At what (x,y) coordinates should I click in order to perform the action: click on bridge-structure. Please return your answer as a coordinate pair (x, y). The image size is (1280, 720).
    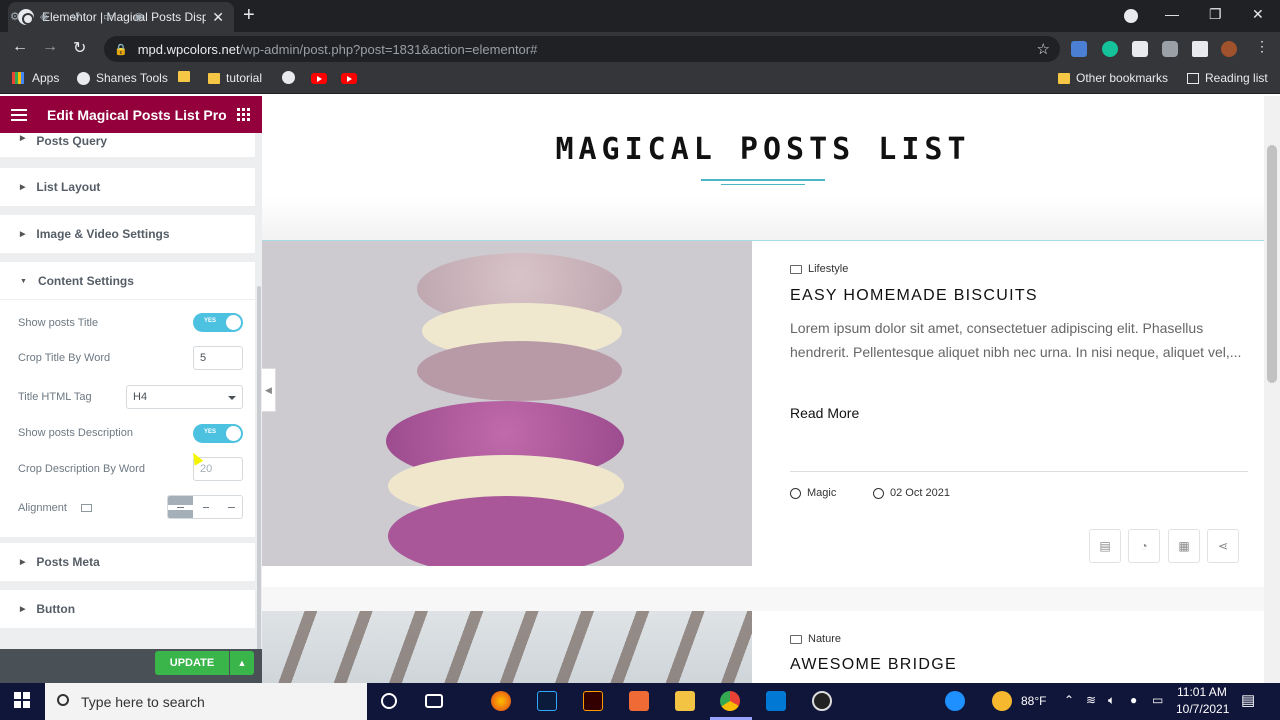
    Looking at the image, I should click on (507, 647).